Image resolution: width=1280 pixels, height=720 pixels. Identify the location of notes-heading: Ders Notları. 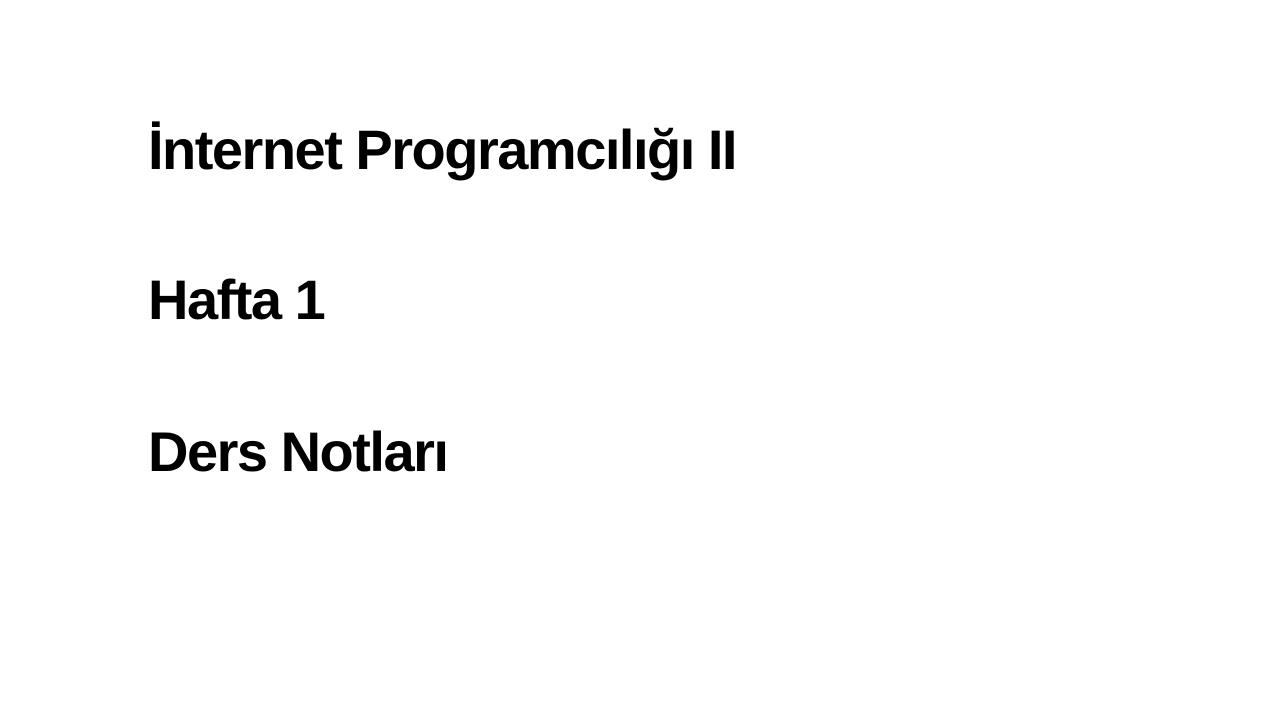
(298, 451).